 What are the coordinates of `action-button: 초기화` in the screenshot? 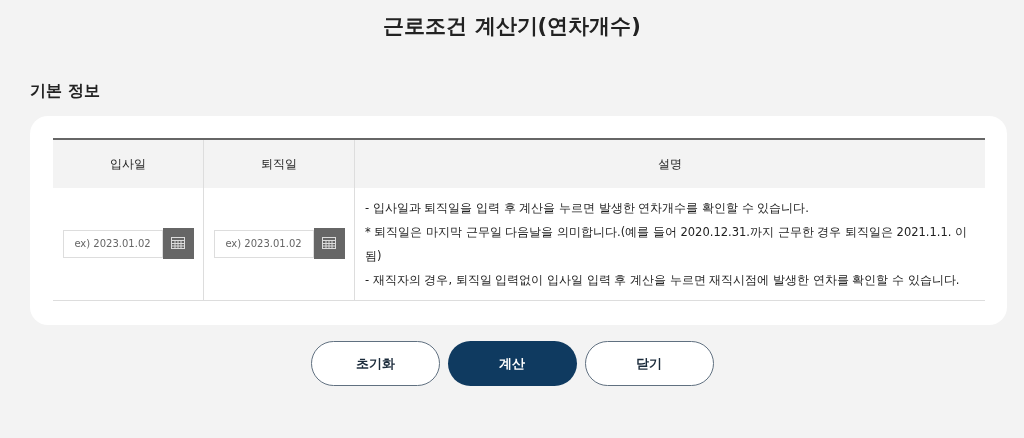 It's located at (375, 363).